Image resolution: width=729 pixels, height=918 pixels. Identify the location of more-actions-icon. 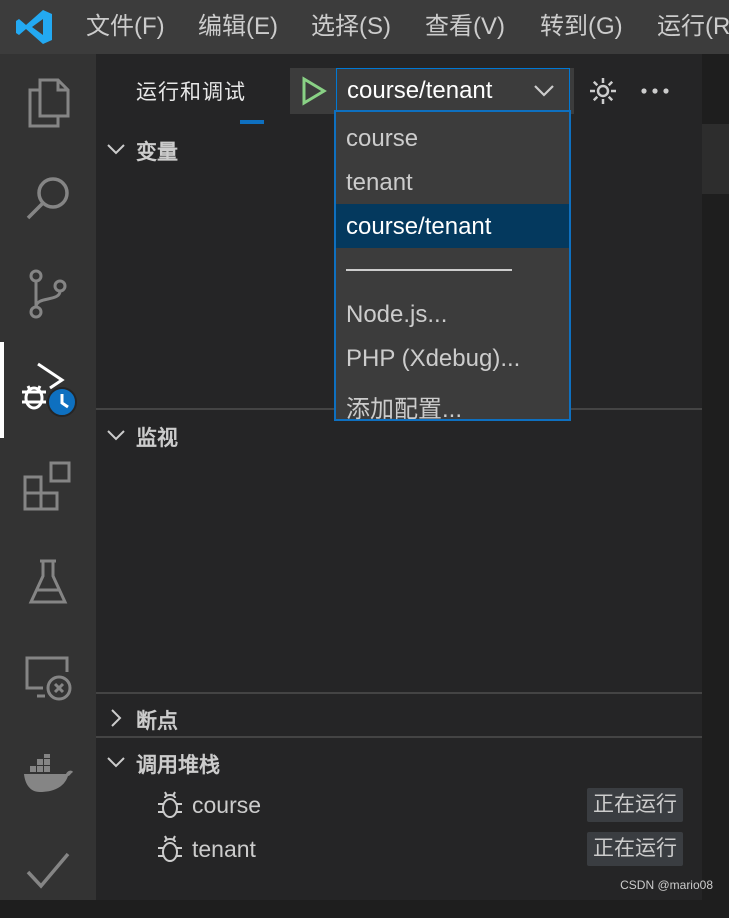
(655, 91).